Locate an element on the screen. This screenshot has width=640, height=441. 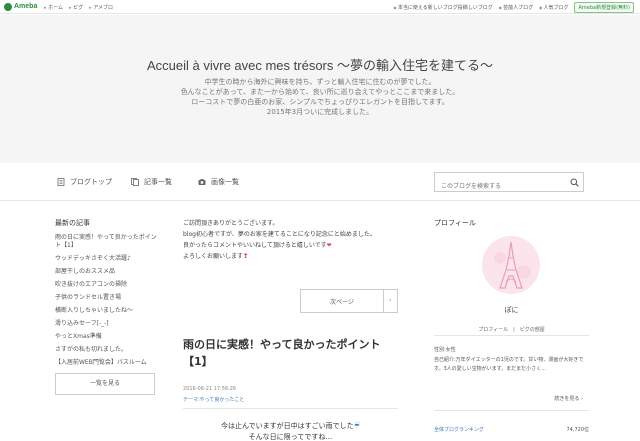
promo-link: 本当に使える新しいブログ投稿しいブログ is located at coordinates (443, 7).